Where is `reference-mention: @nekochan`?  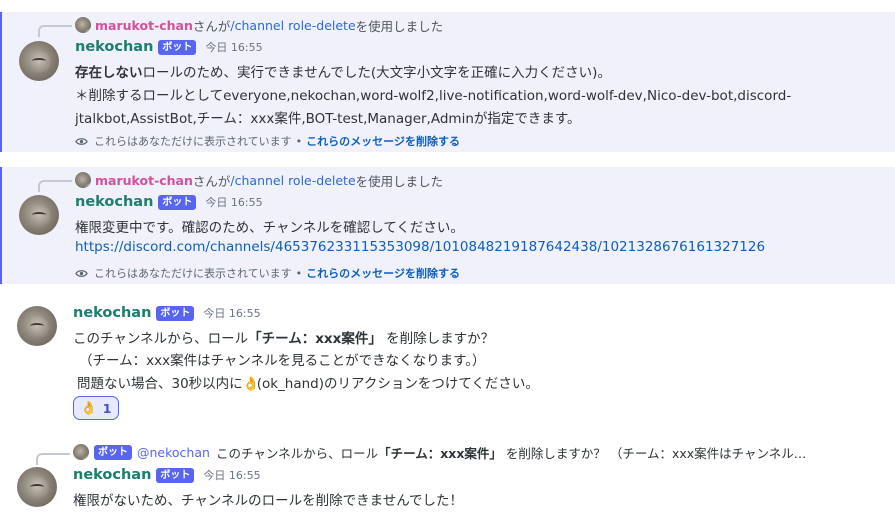
reference-mention: @nekochan is located at coordinates (173, 452).